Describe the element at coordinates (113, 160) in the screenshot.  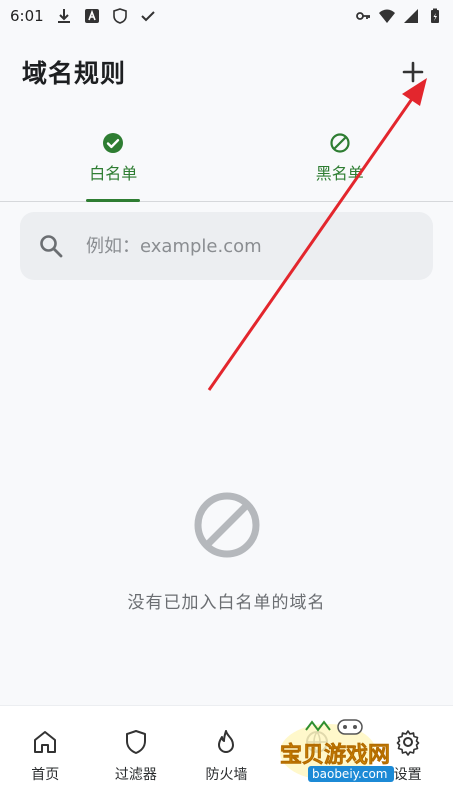
I see `tab-whitelist: 白名单` at that location.